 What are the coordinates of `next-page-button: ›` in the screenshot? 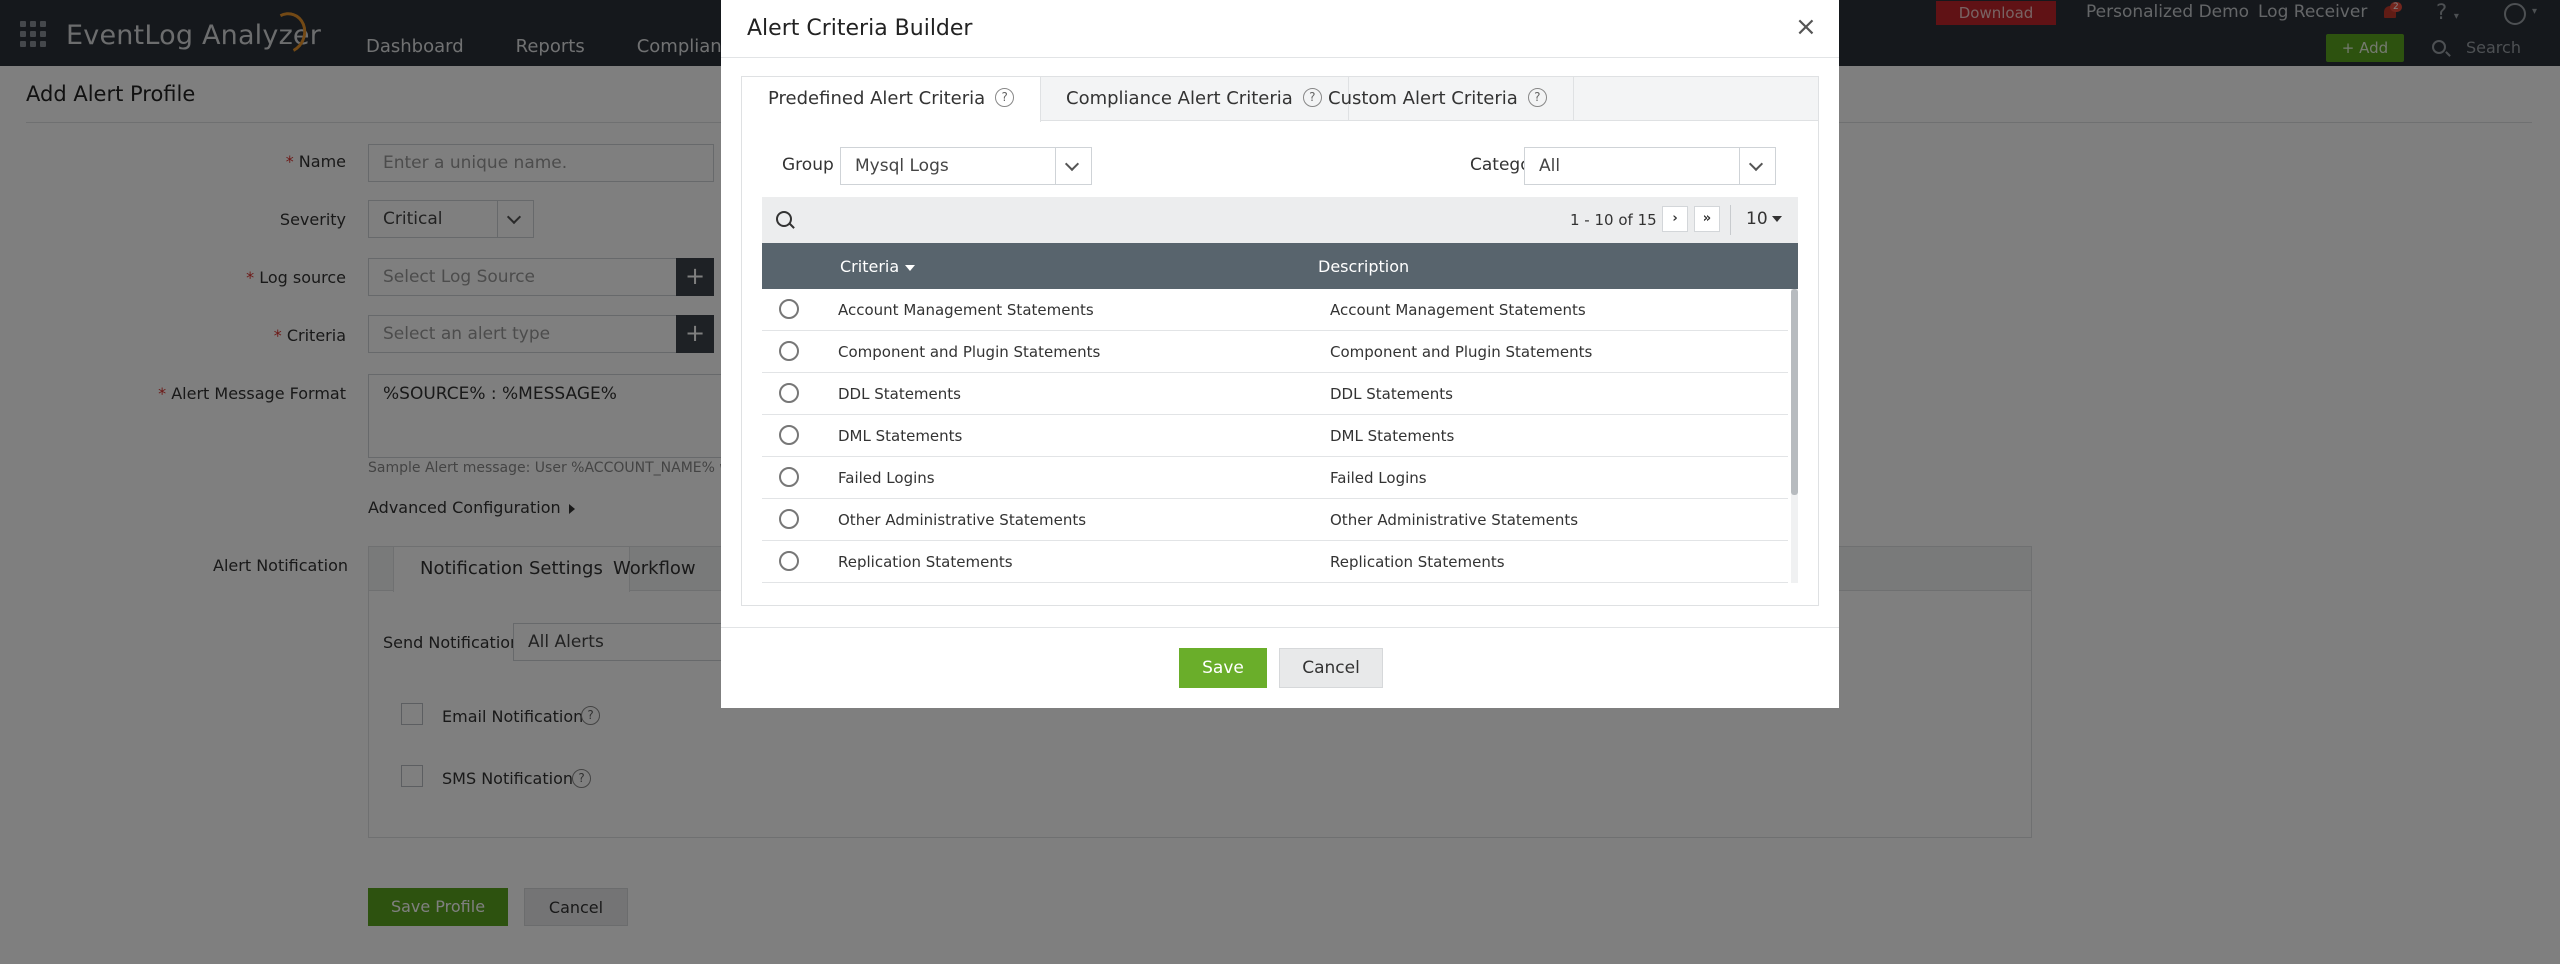 It's located at (1675, 219).